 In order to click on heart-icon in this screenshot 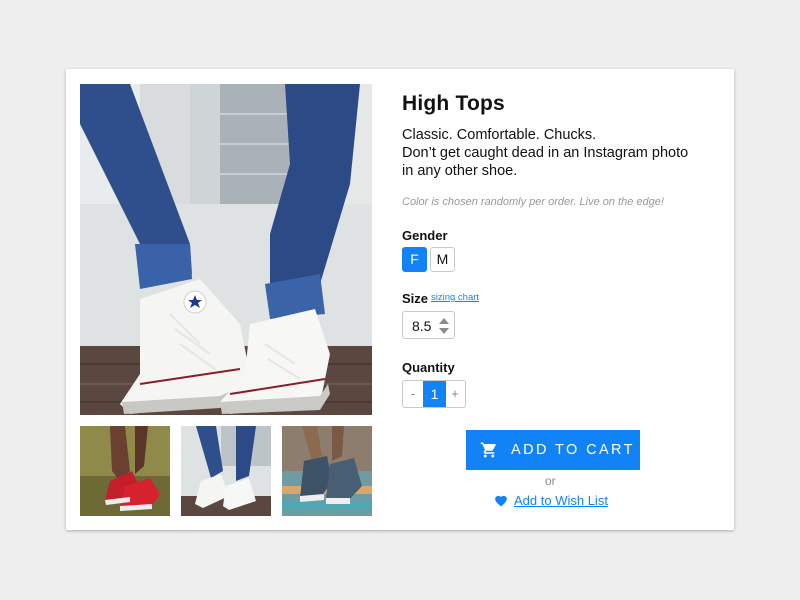, I will do `click(501, 500)`.